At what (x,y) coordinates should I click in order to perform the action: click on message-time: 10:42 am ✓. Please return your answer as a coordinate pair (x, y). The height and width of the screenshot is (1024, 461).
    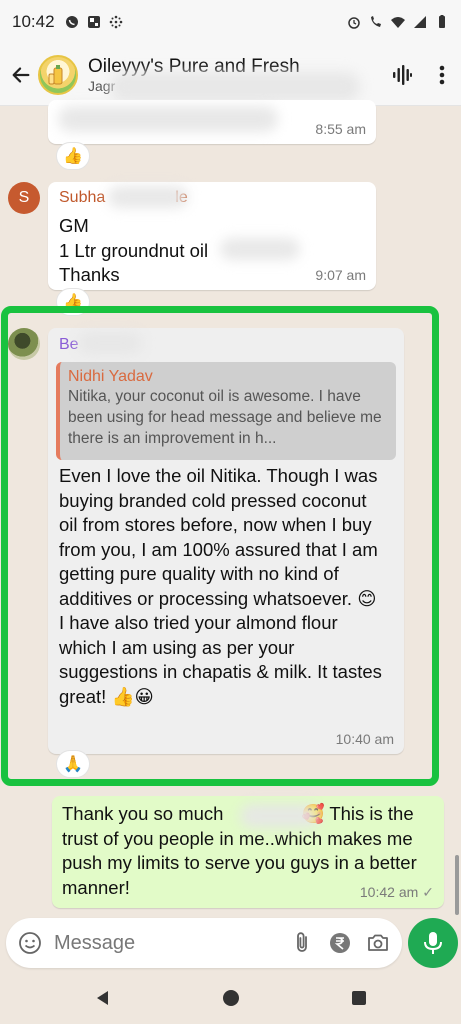
    Looking at the image, I should click on (397, 892).